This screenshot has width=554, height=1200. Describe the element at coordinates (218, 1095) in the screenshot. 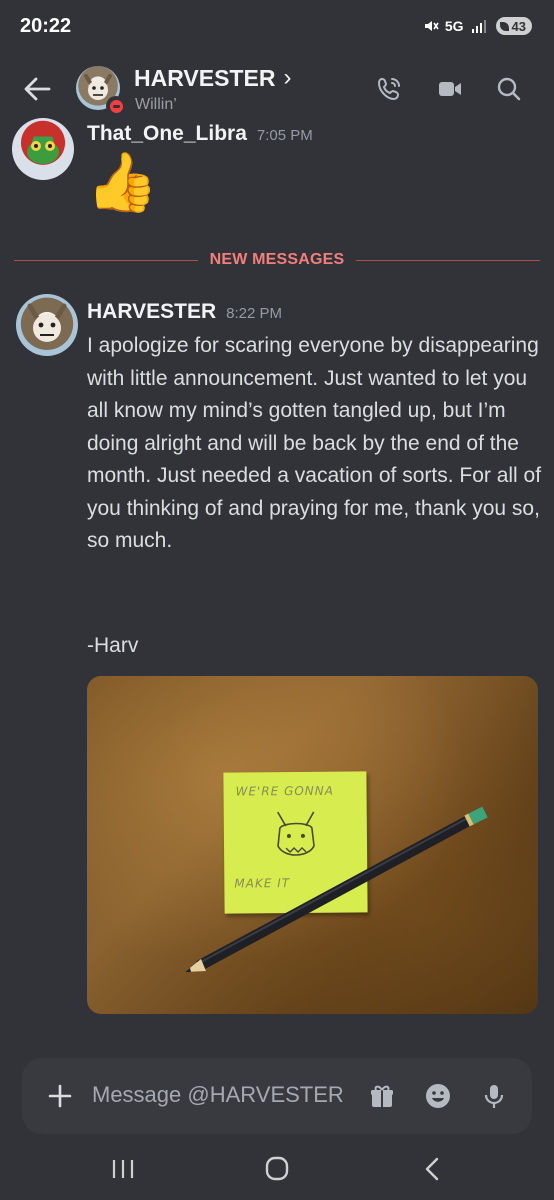

I see `message-input: Message @HARVESTER` at that location.